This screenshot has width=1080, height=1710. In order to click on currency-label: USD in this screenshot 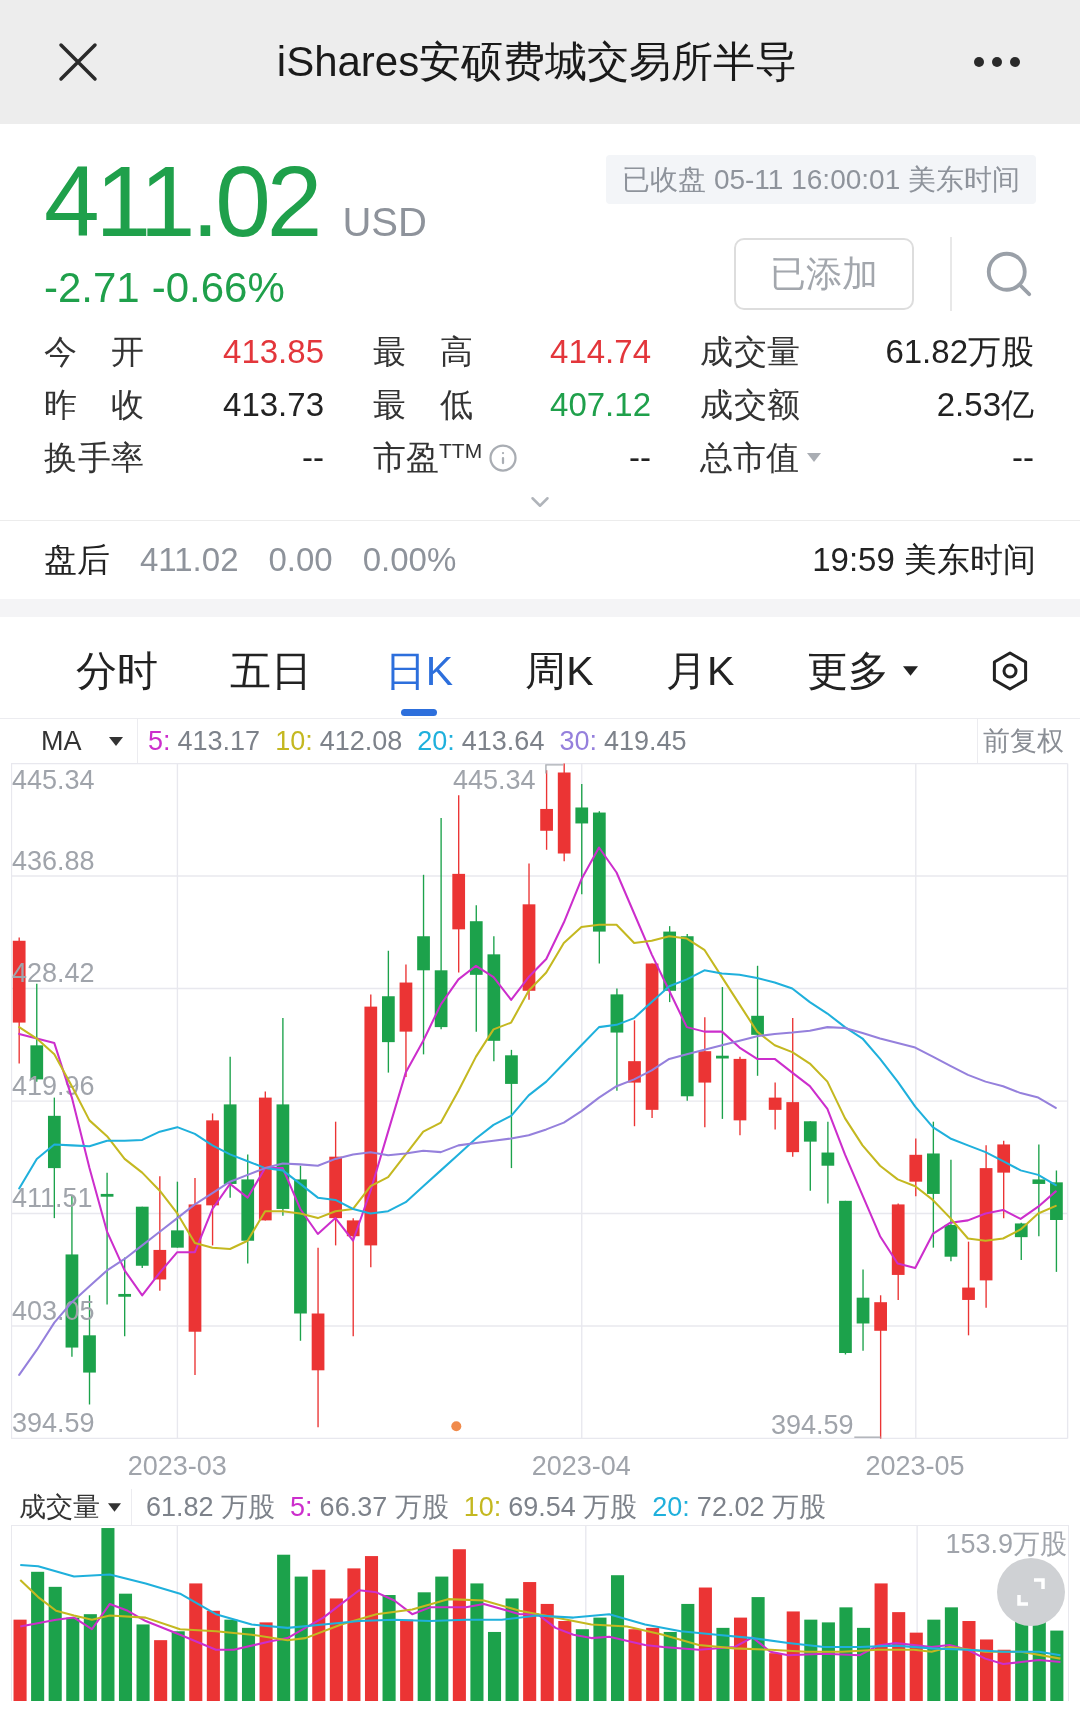, I will do `click(384, 222)`.